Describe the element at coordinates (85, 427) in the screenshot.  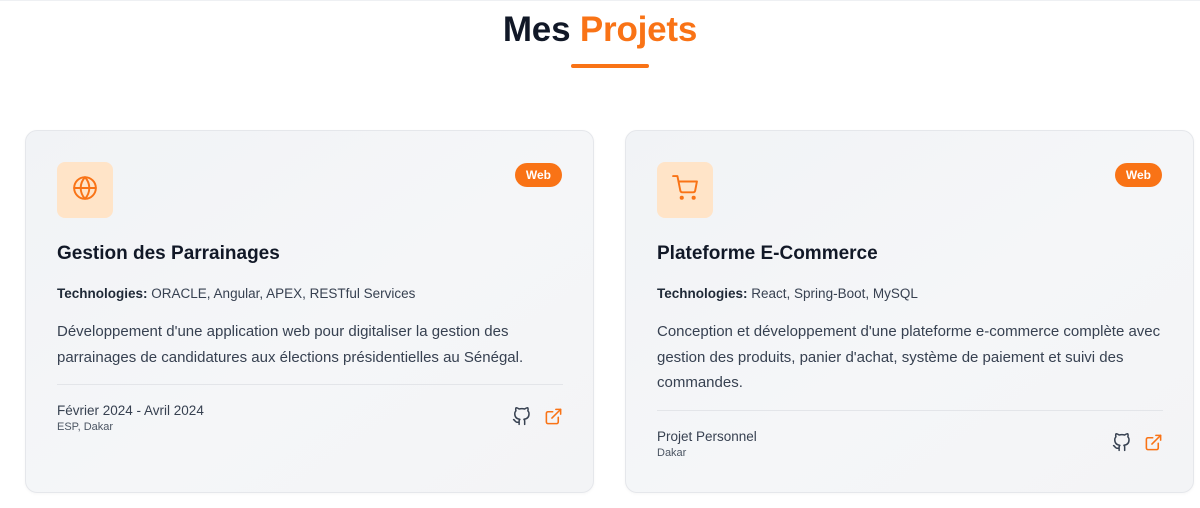
I see `project-place: ESP, Dakar` at that location.